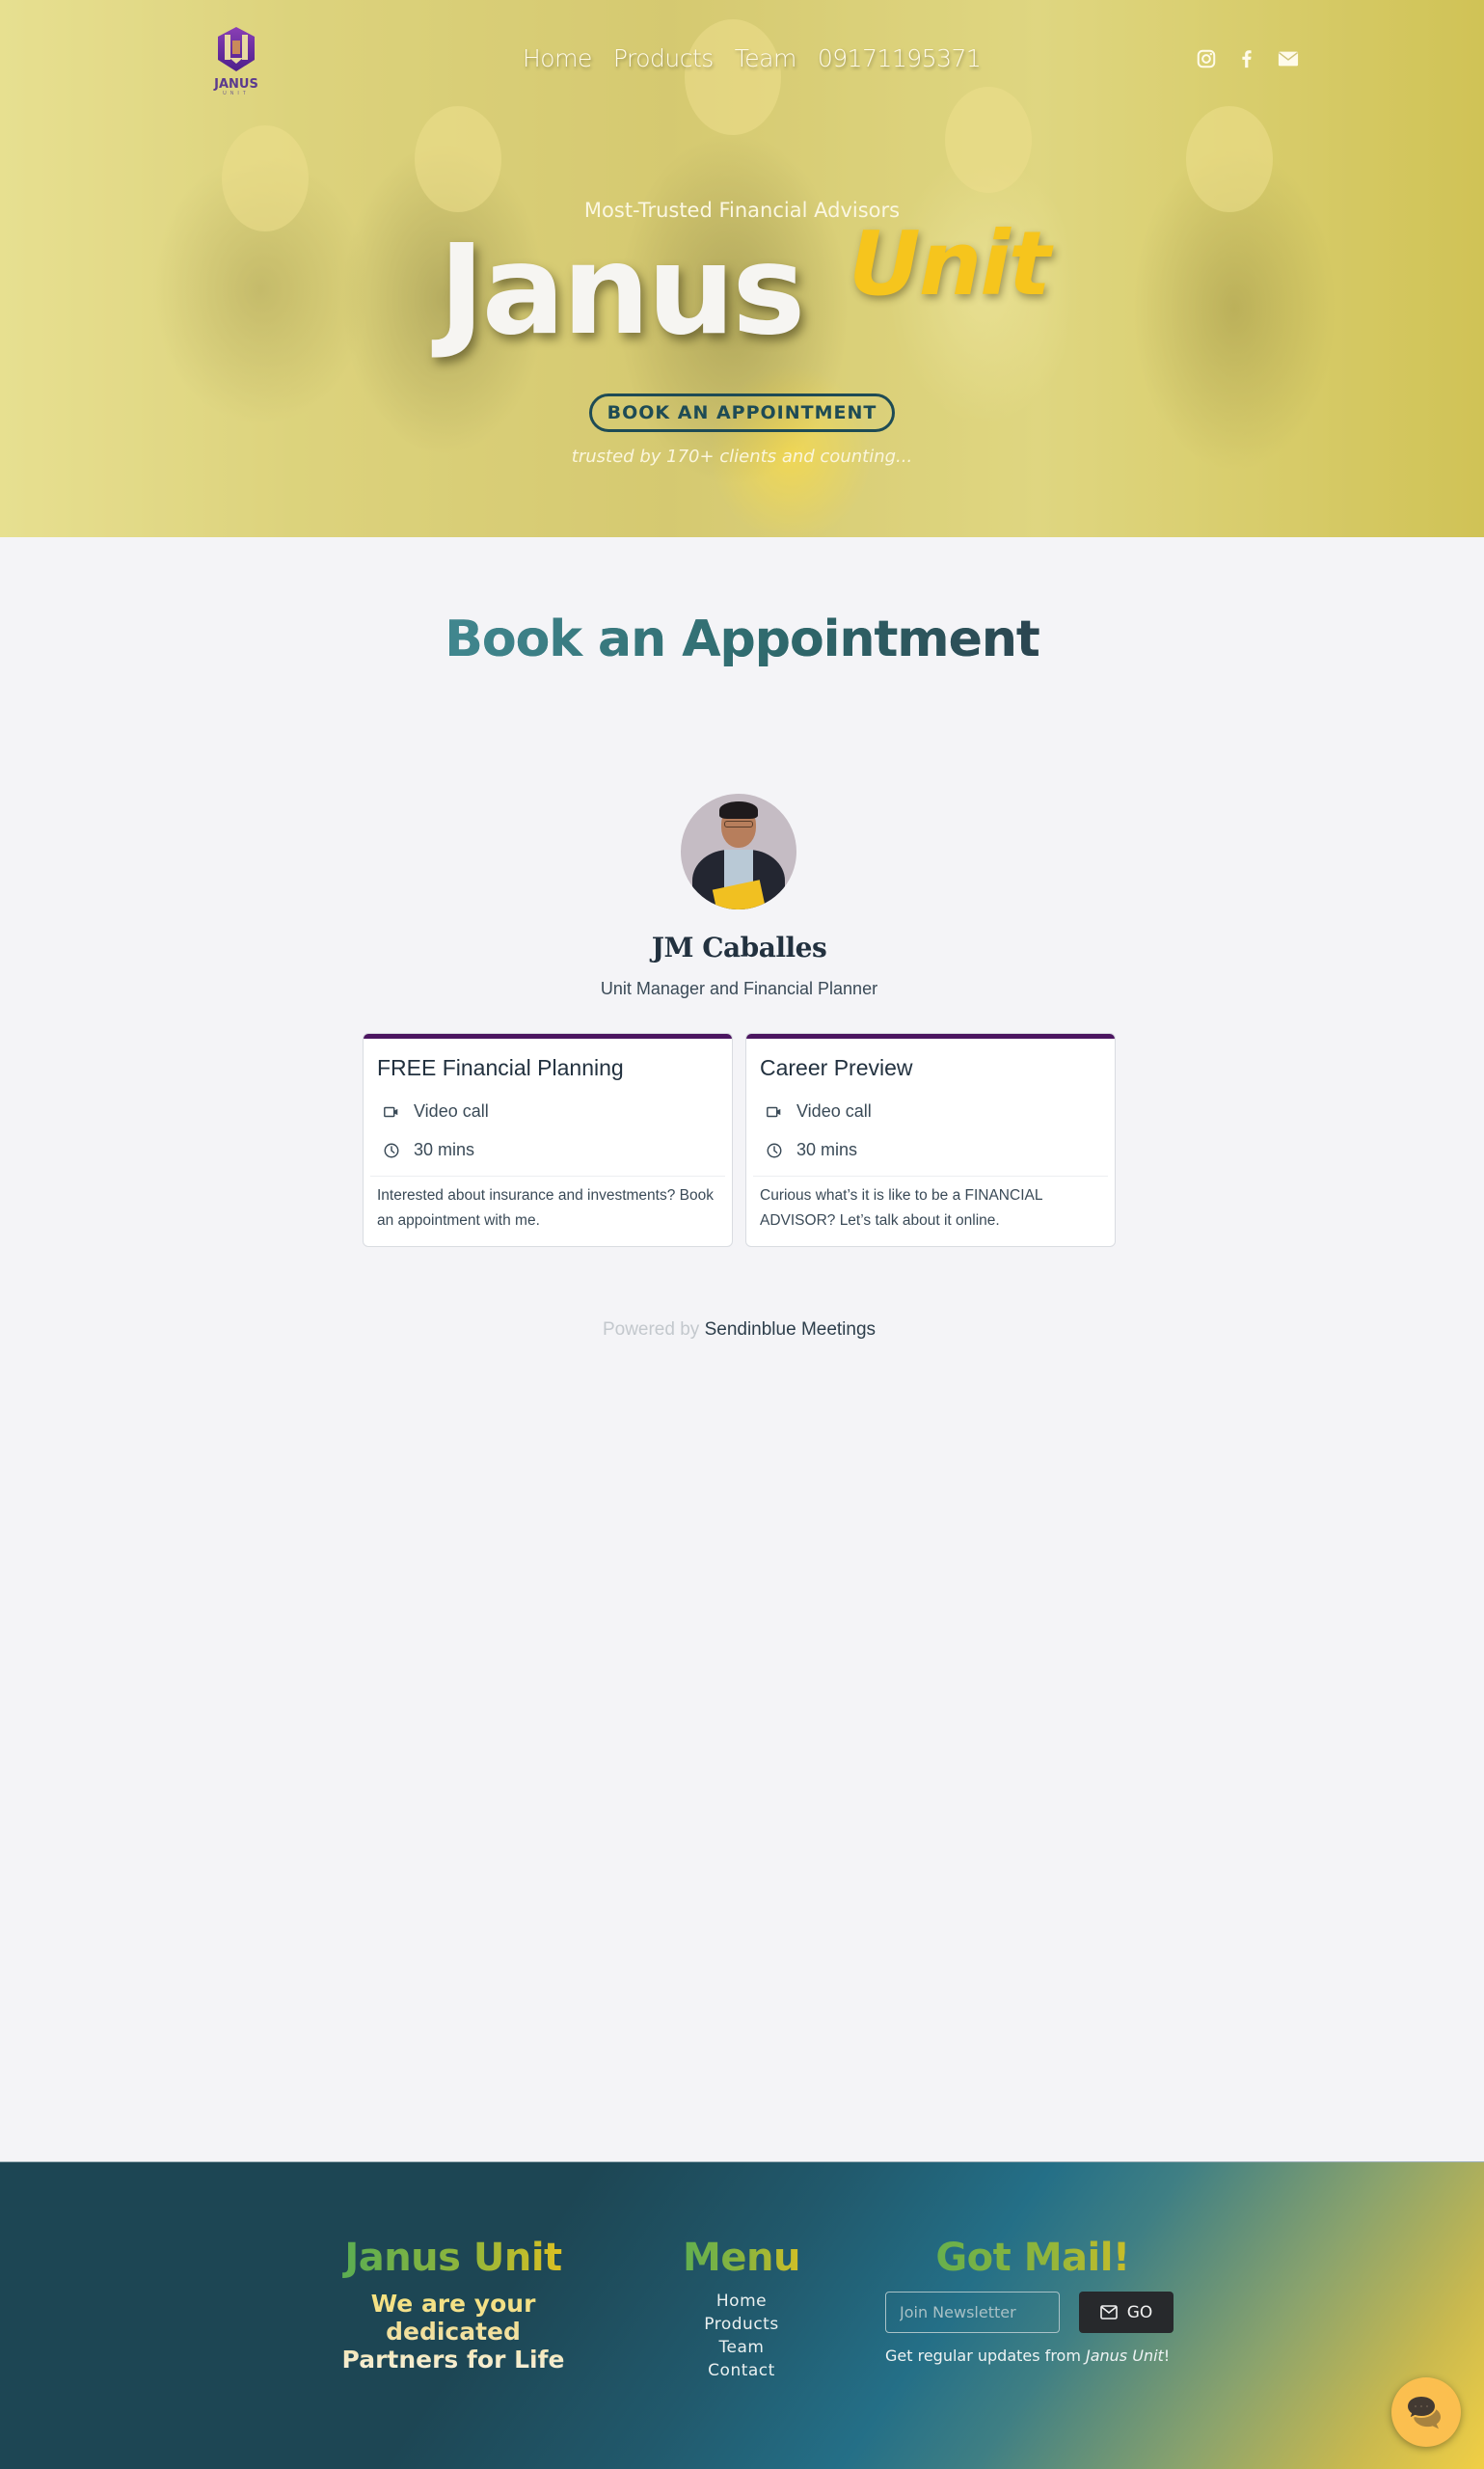 This screenshot has width=1484, height=2469. I want to click on nav-products: Products, so click(663, 58).